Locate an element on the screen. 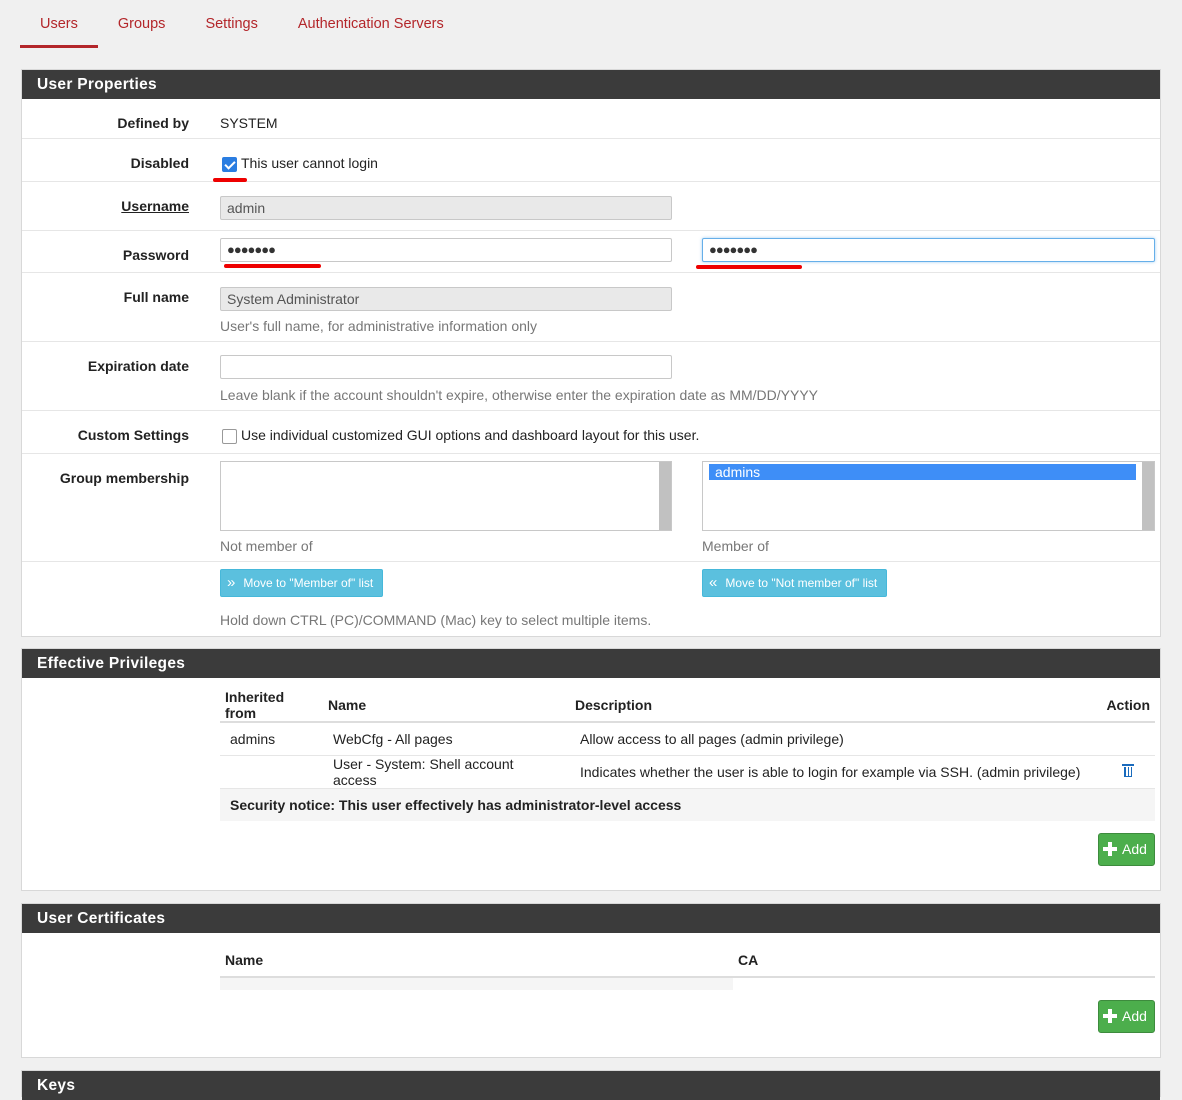 Image resolution: width=1182 pixels, height=1100 pixels. defined-by-value: SYSTEM is located at coordinates (249, 123).